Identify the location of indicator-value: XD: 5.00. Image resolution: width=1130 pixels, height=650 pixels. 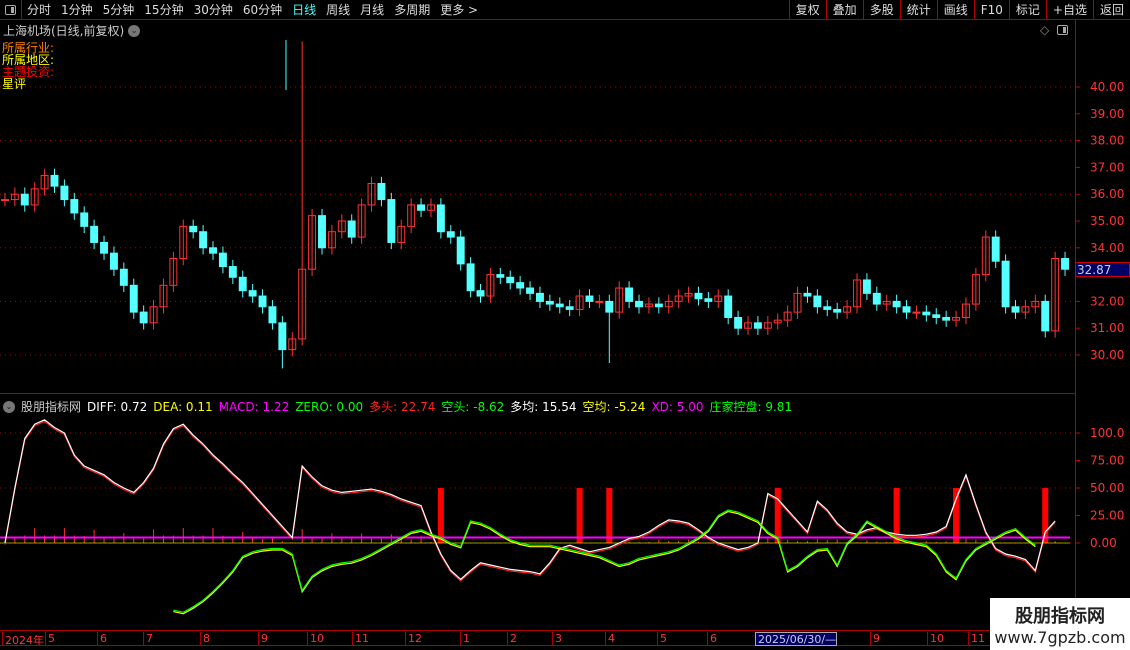
(677, 406).